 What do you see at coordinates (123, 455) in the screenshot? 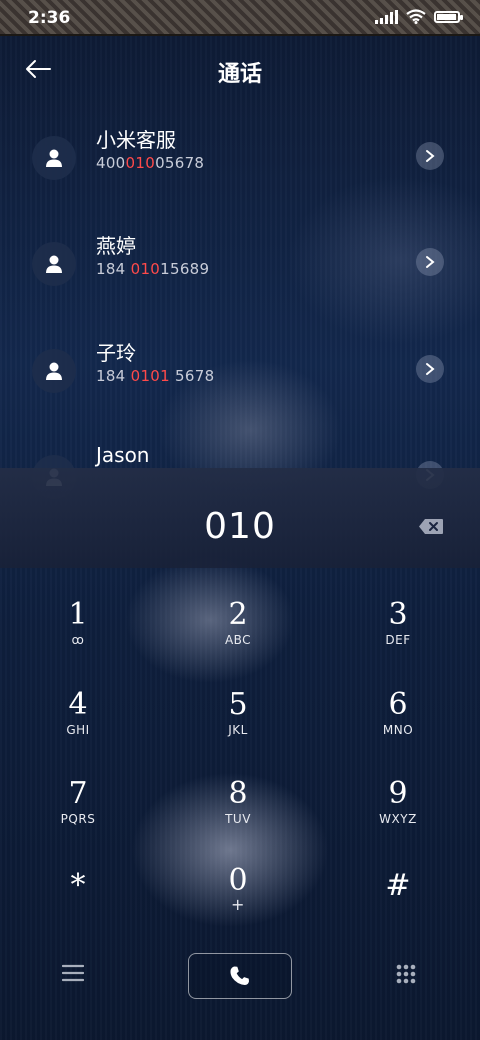
I see `contact-name: Jason` at bounding box center [123, 455].